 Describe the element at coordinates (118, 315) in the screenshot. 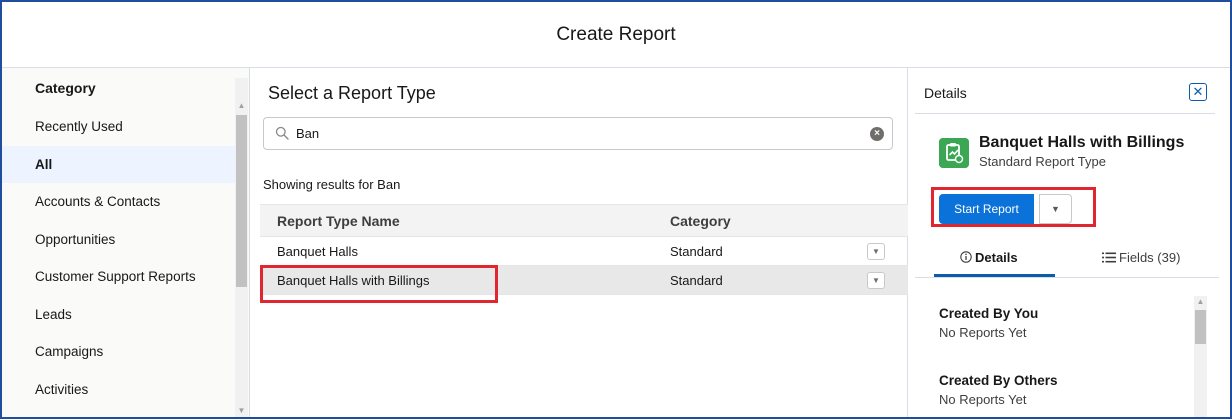

I see `category-item-leads: Leads` at that location.